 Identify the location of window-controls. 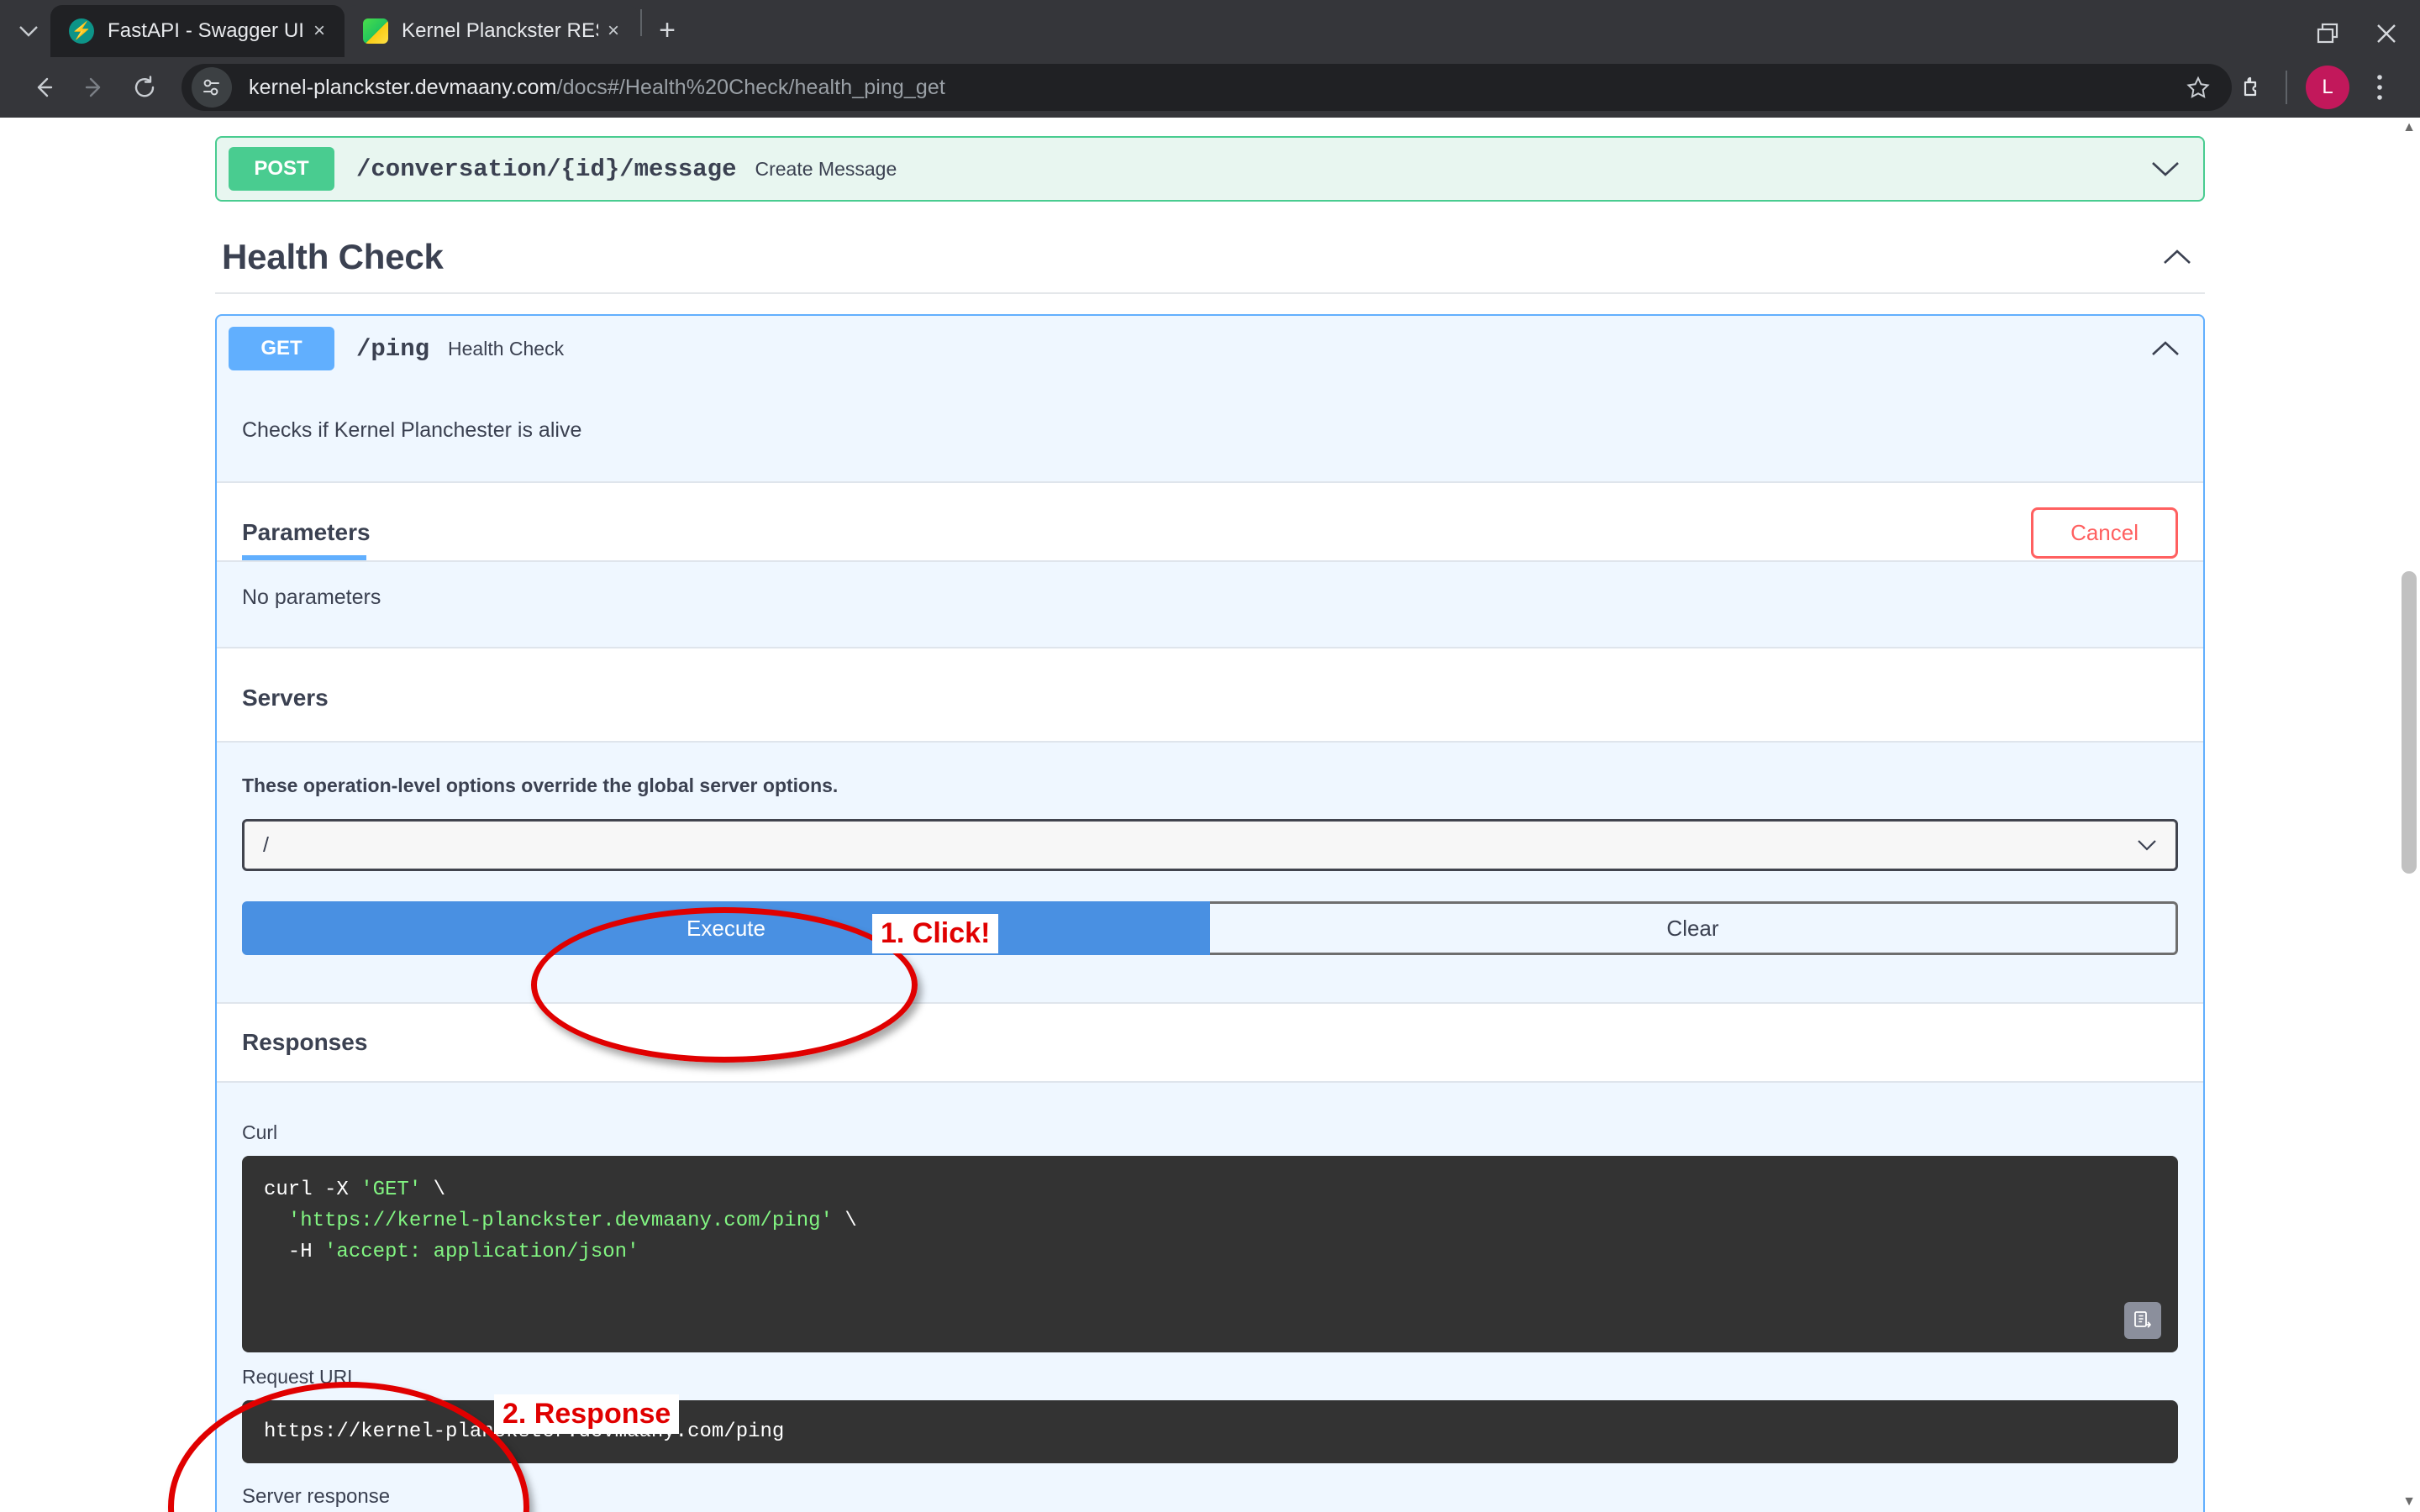
(2368, 33).